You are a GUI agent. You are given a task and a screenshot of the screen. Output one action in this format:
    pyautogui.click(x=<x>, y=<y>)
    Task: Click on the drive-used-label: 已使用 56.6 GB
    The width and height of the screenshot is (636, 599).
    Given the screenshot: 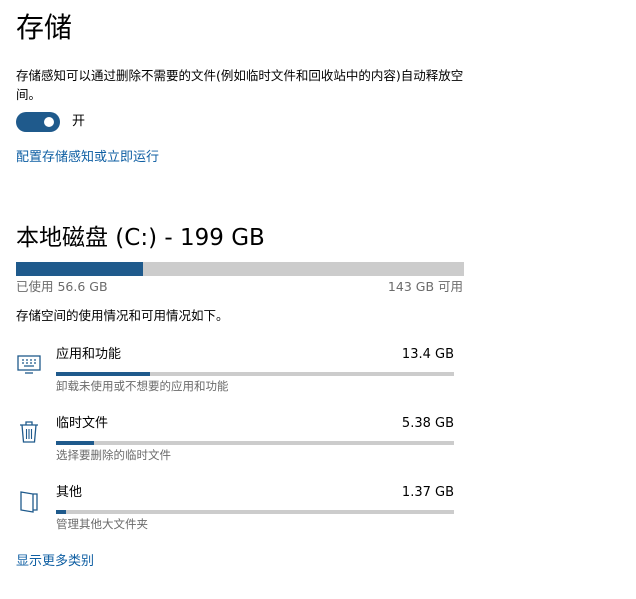 What is the action you would take?
    pyautogui.click(x=62, y=286)
    